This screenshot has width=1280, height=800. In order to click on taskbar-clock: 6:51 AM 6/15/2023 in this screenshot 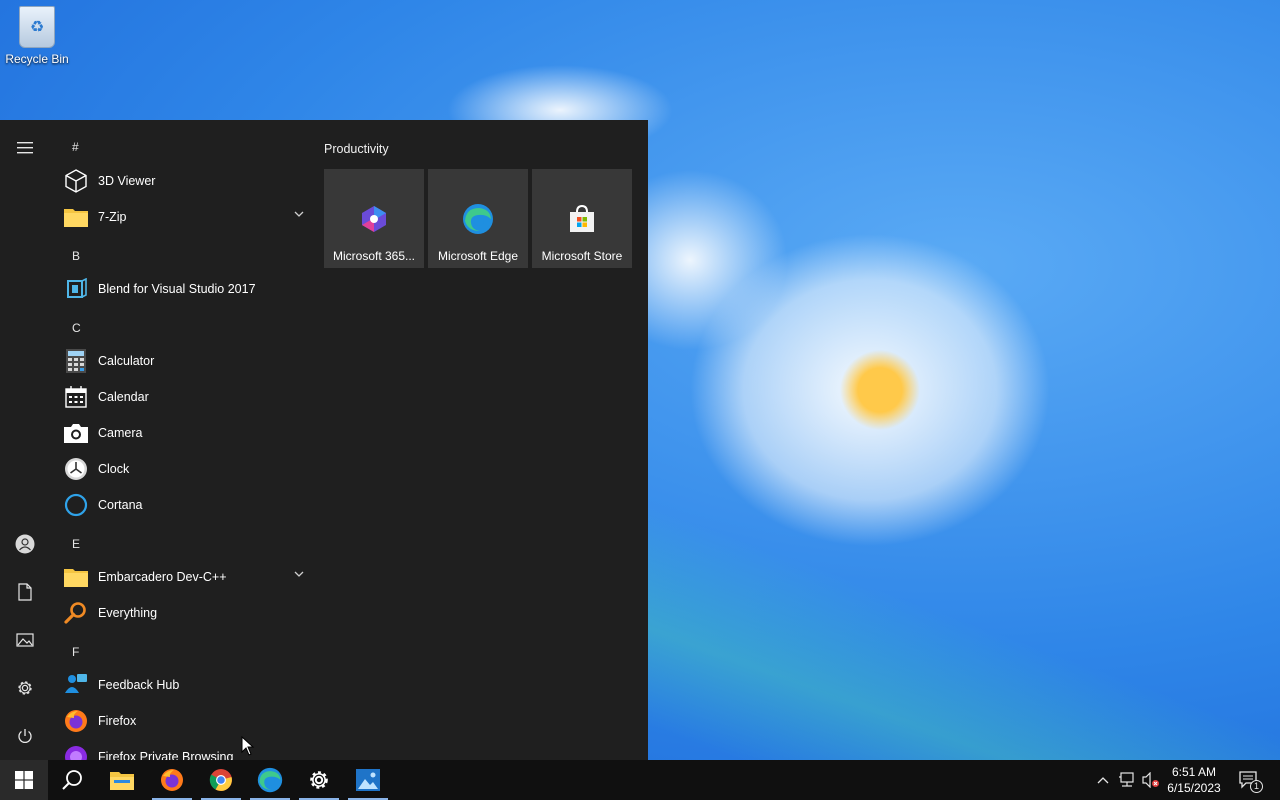, I will do `click(1194, 780)`.